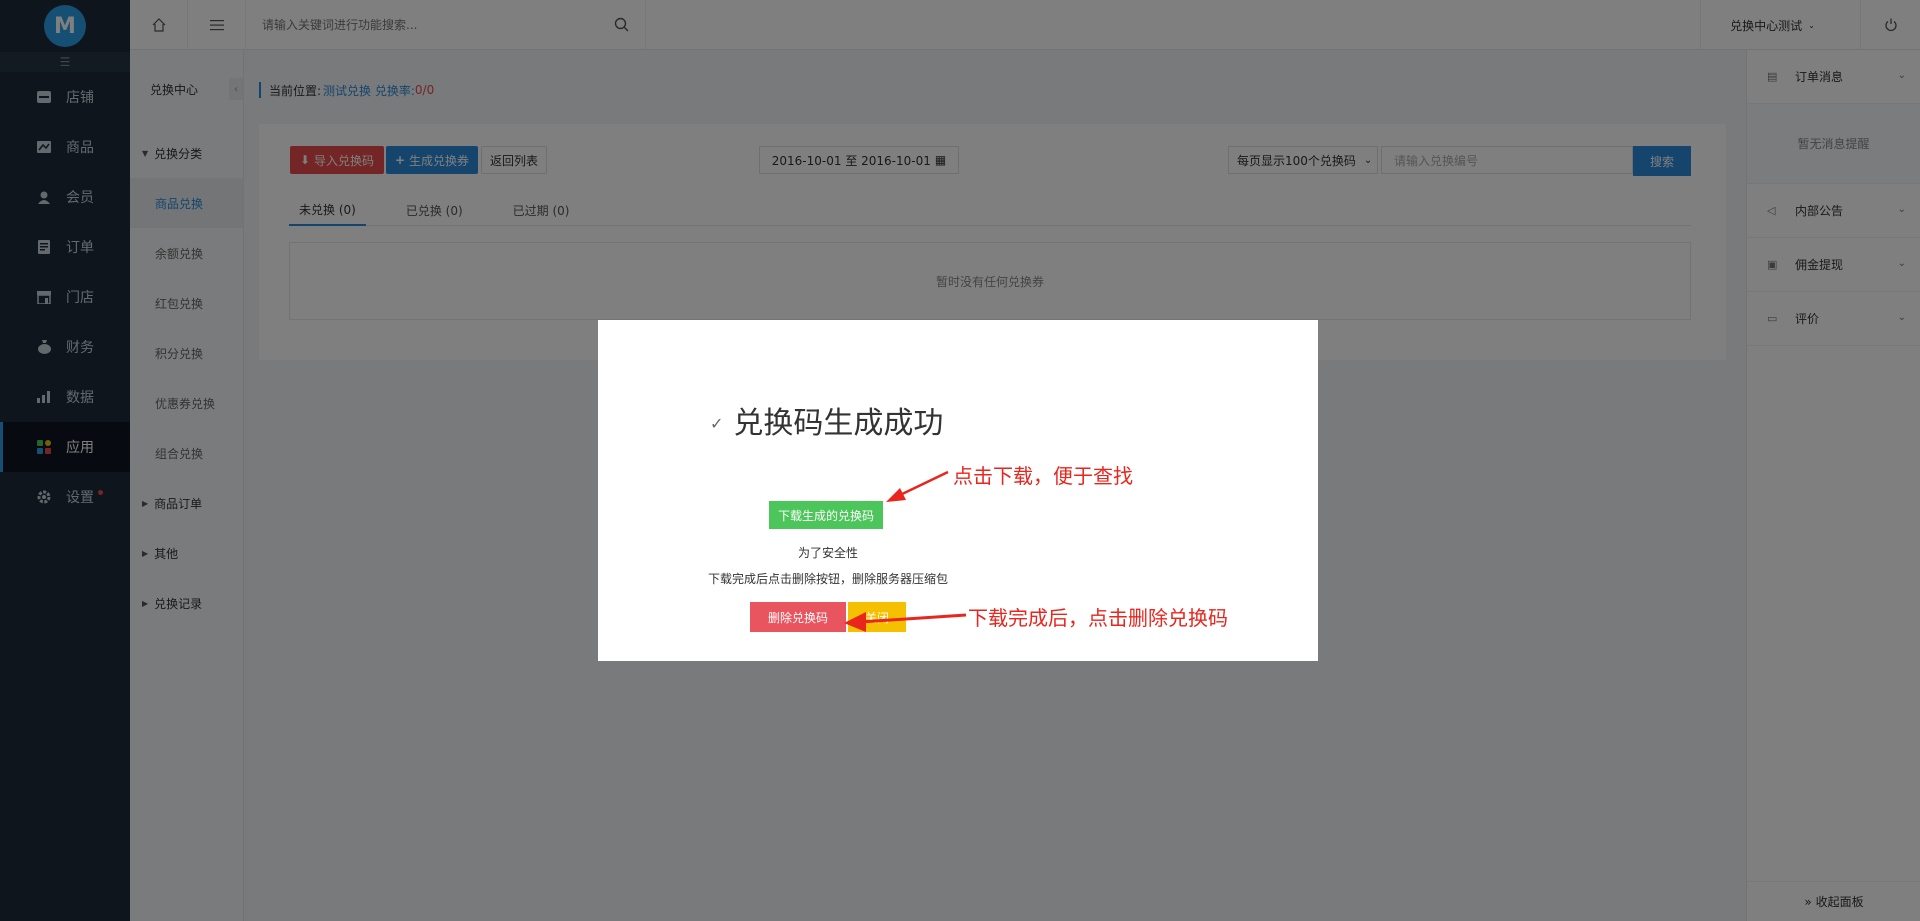 This screenshot has width=1920, height=921. Describe the element at coordinates (717, 423) in the screenshot. I see `check-icon: ✓` at that location.